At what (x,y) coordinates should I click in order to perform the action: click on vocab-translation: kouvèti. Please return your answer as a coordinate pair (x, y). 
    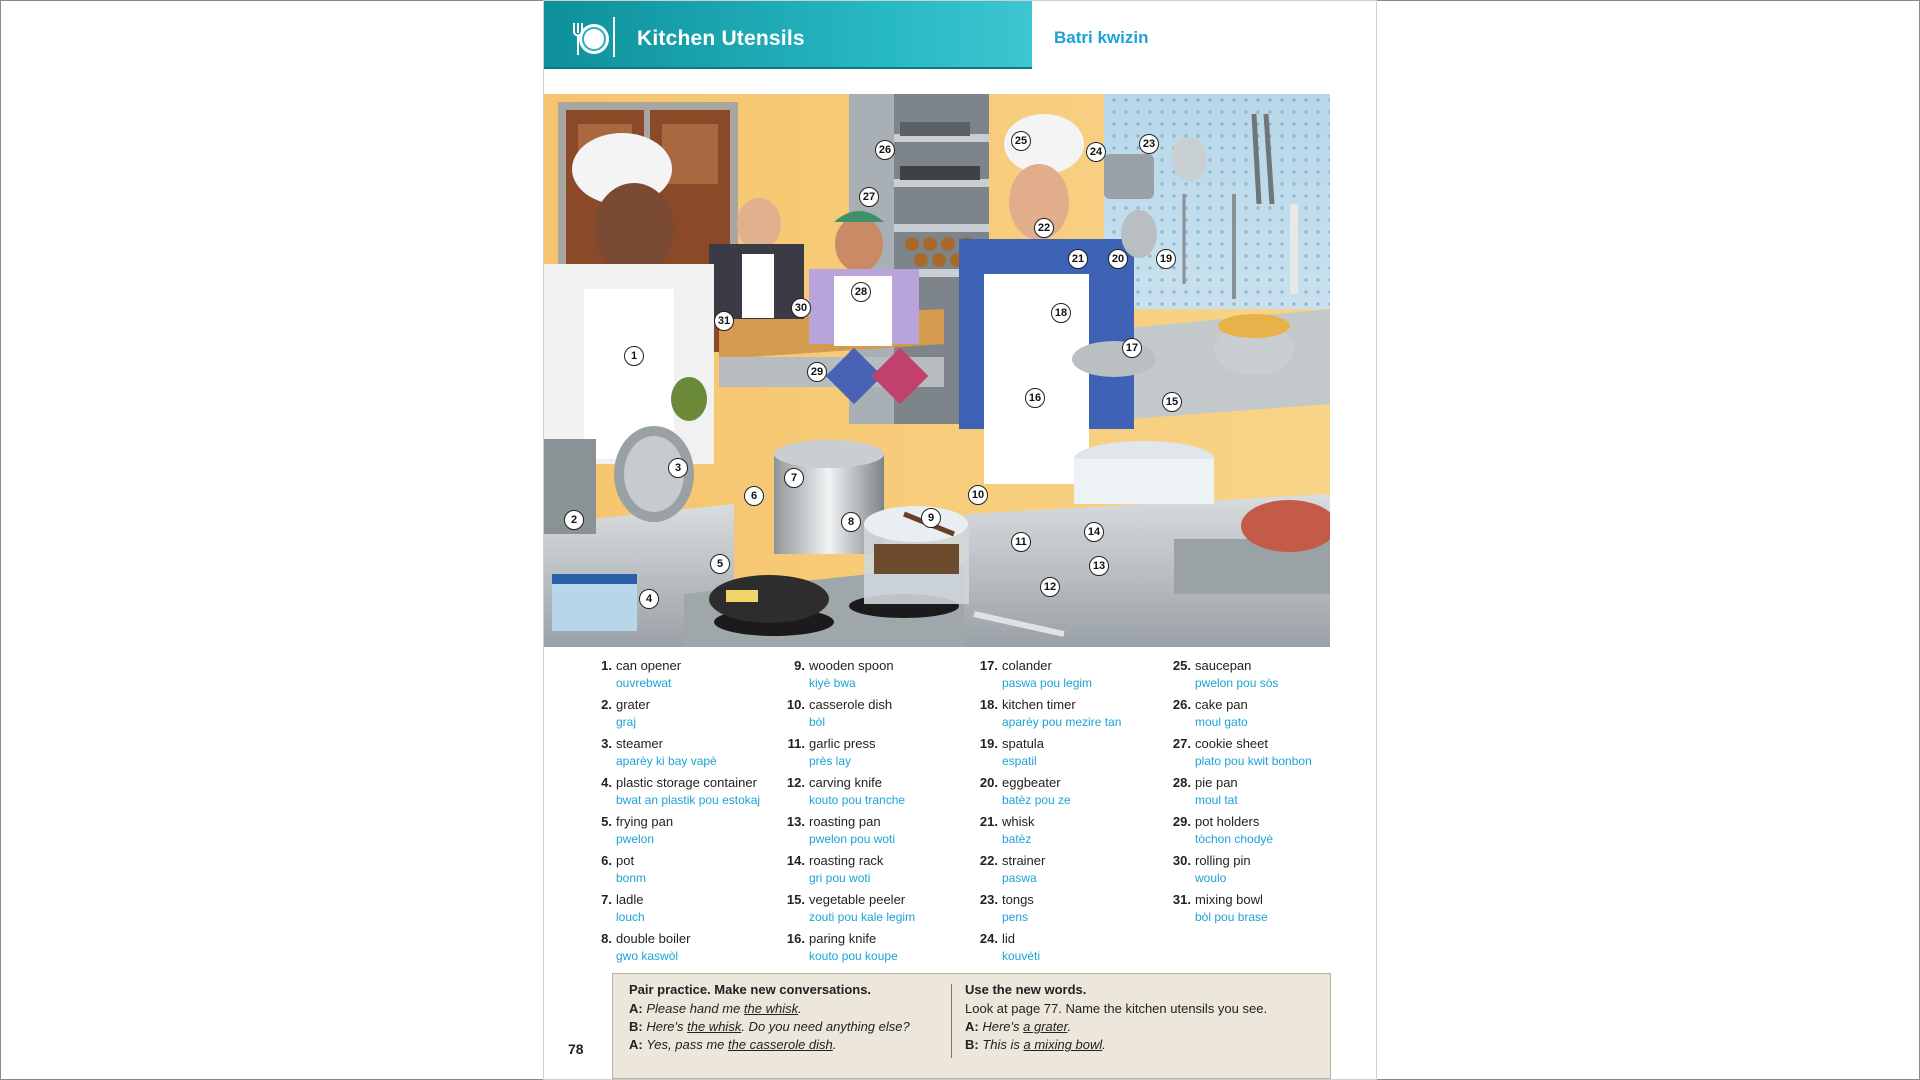
    Looking at the image, I should click on (1021, 956).